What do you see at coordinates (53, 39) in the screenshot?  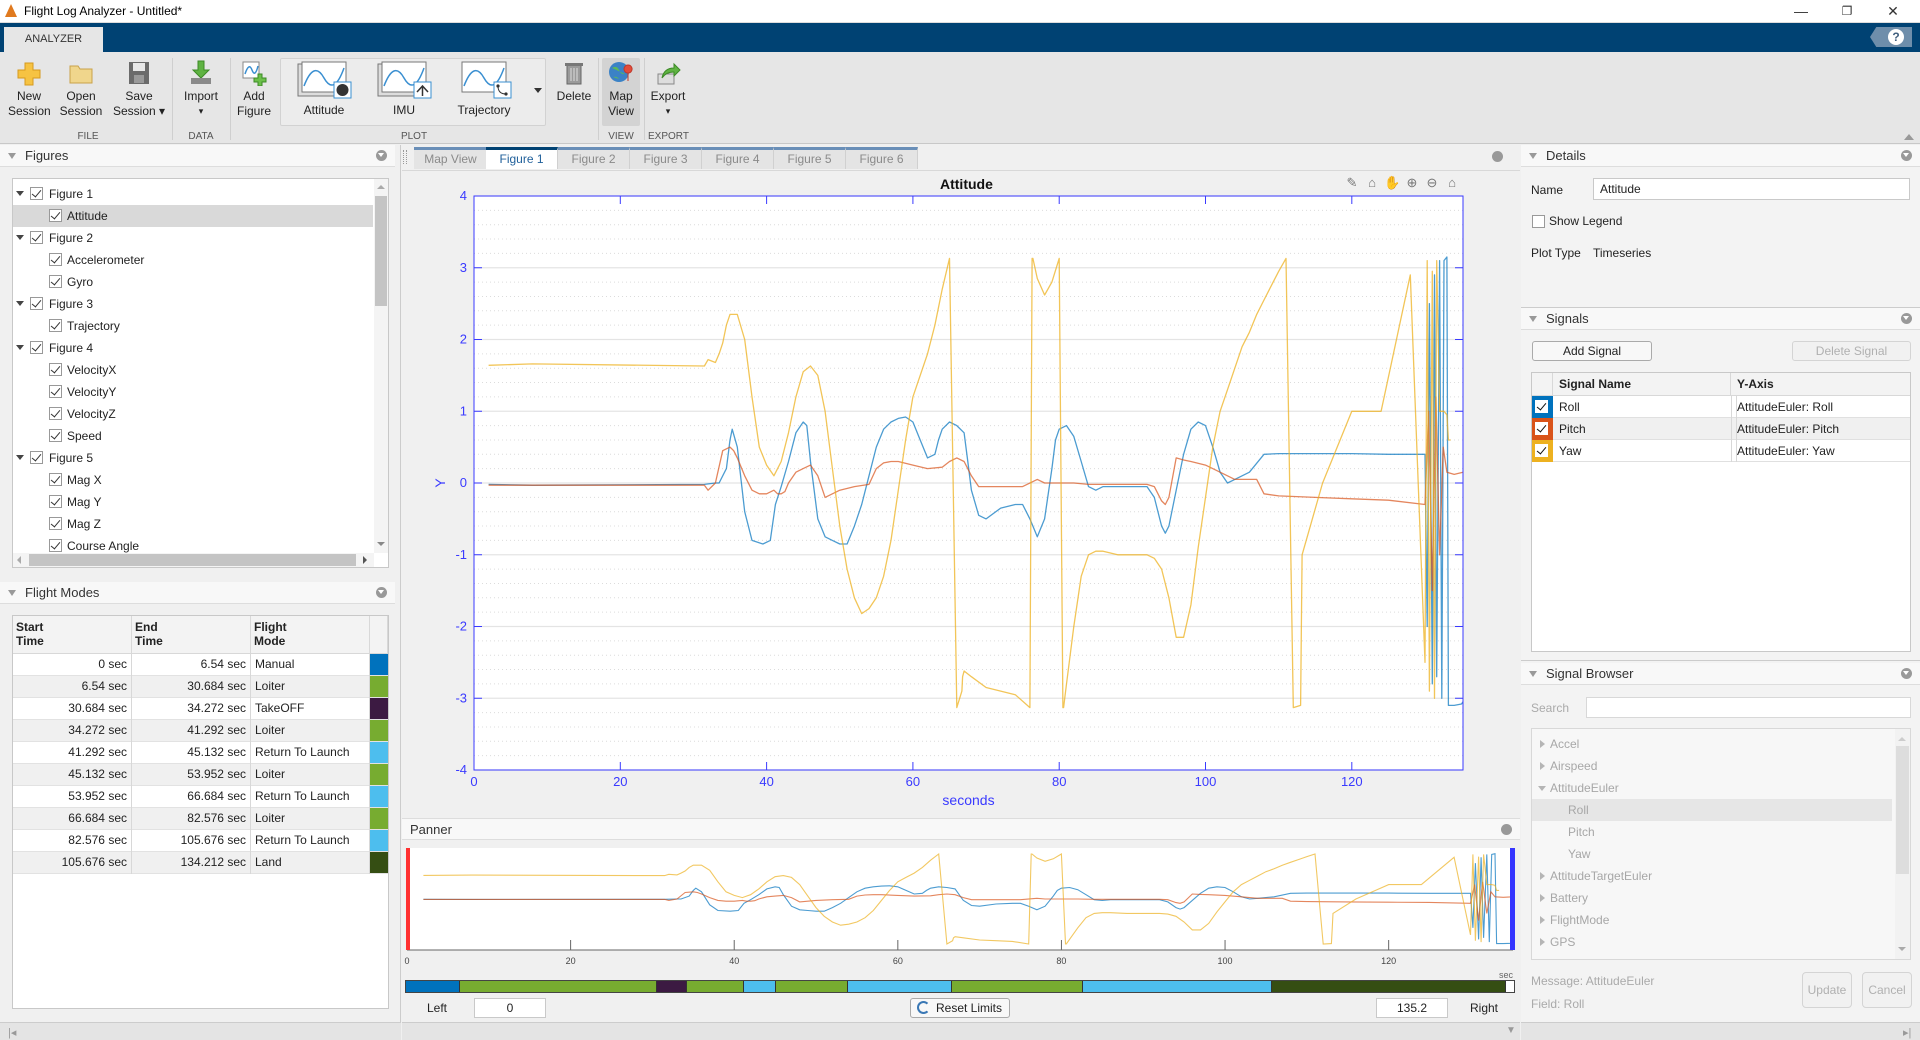 I see `tab-analyzer: ANALYZER` at bounding box center [53, 39].